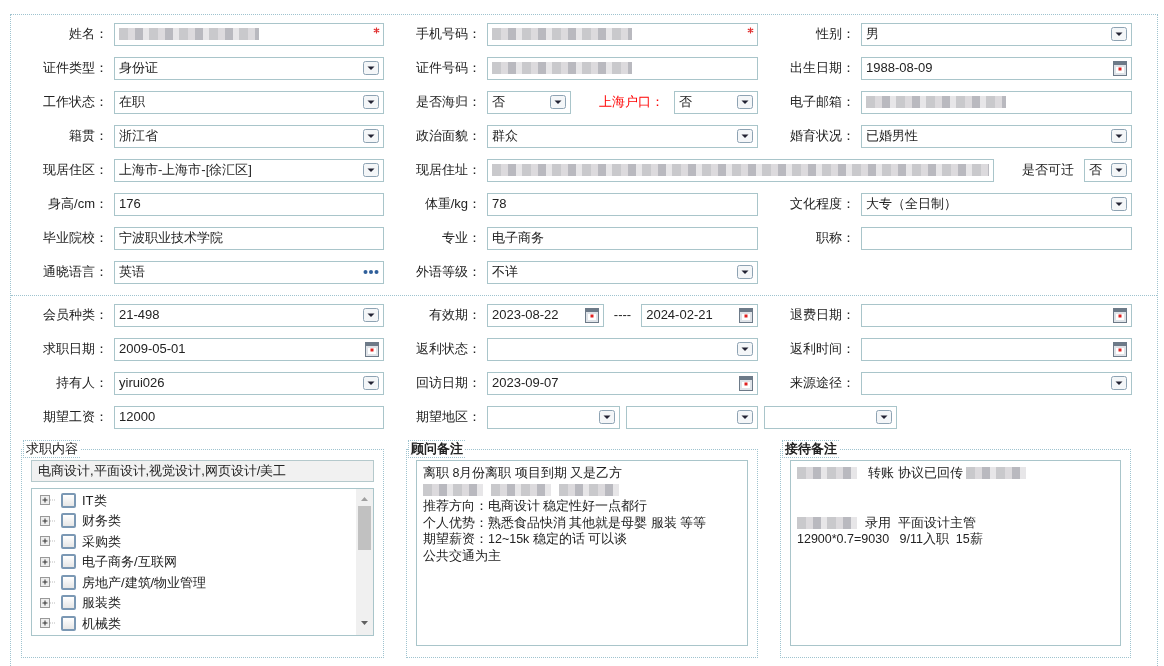 This screenshot has height=666, width=1164. I want to click on field-label: 现居住区：, so click(75, 170).